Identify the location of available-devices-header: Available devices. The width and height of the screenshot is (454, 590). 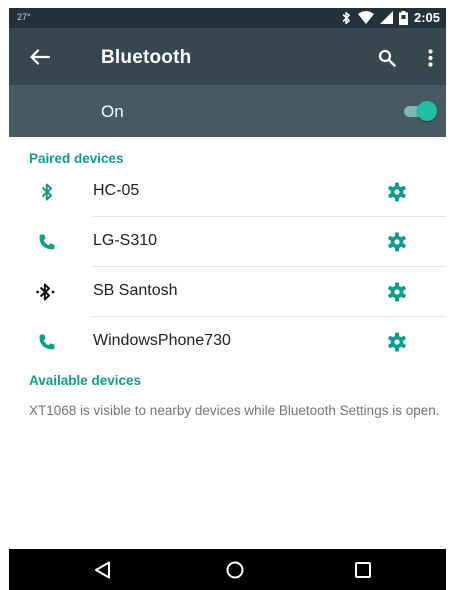
(85, 380).